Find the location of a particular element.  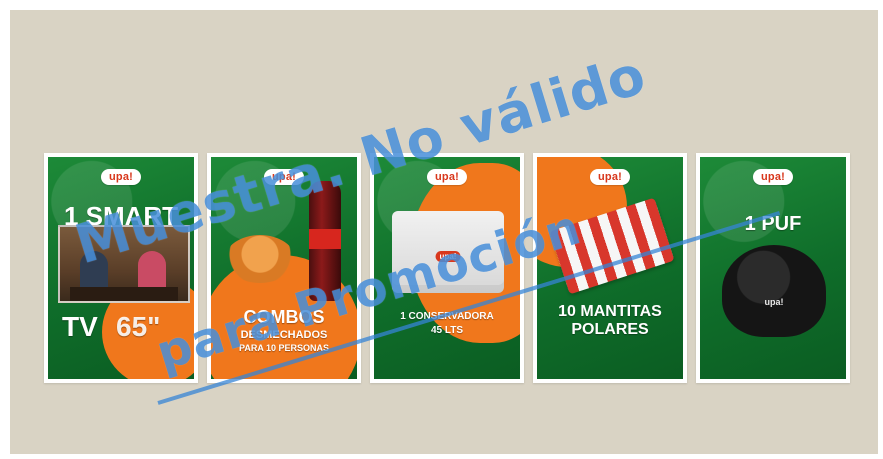

promo-card-background: upa! 1 SMART TV 65" is located at coordinates (121, 268).